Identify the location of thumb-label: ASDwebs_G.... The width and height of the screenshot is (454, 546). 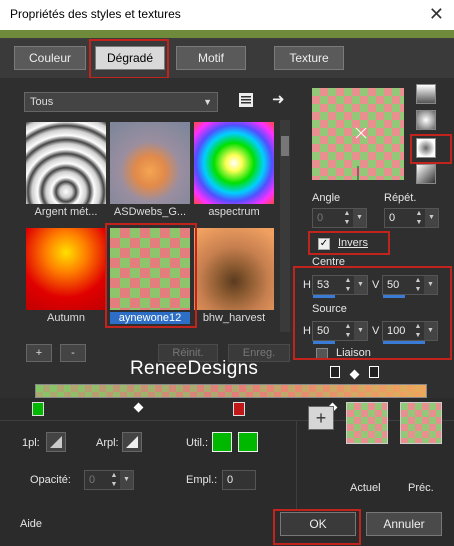
(150, 212).